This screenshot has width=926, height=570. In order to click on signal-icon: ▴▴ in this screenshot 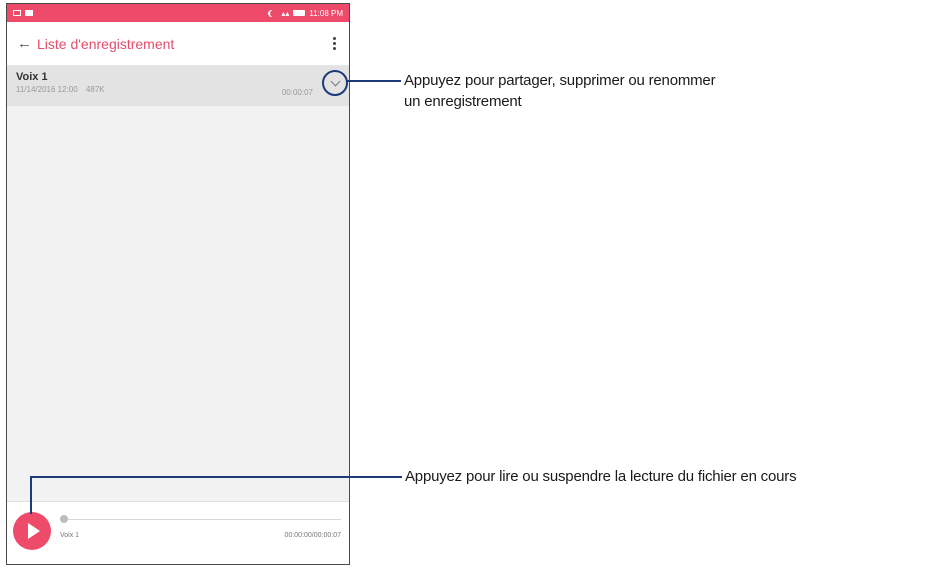, I will do `click(285, 13)`.